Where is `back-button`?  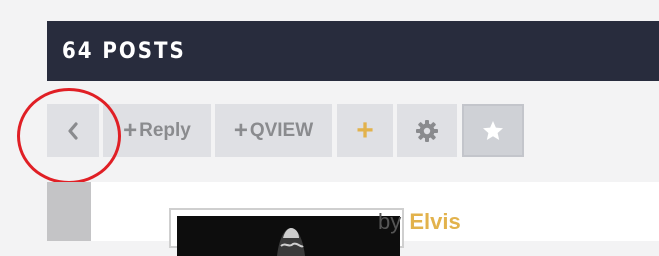
back-button is located at coordinates (73, 130).